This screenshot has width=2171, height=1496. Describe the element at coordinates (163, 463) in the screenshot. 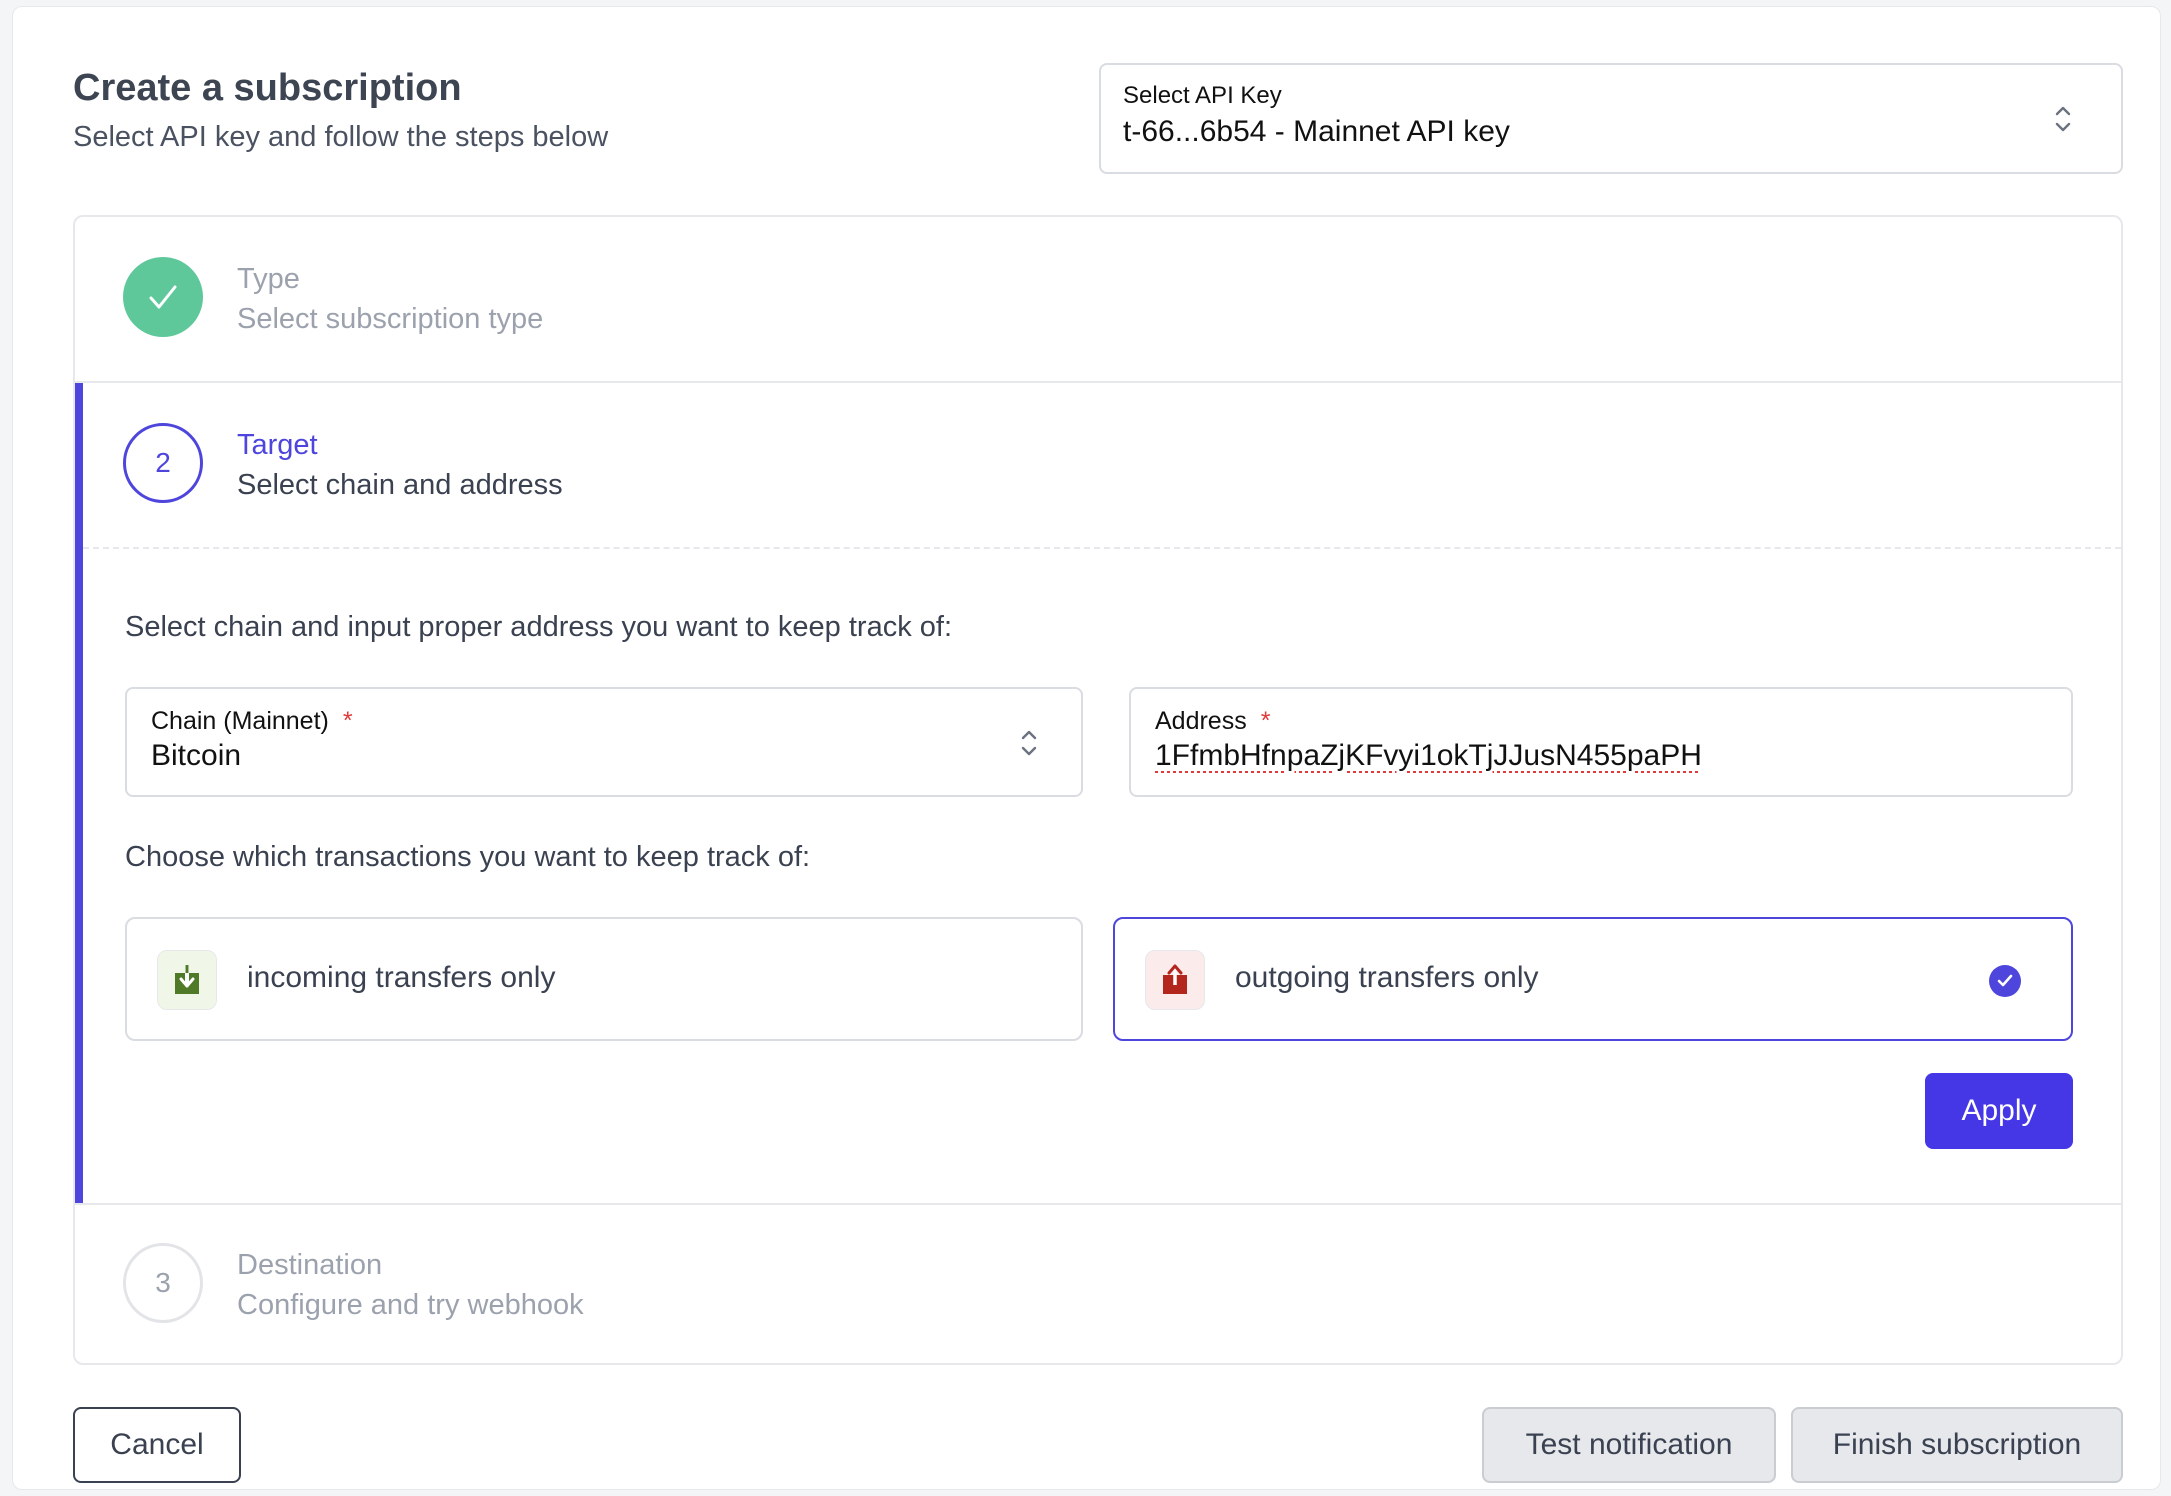

I see `step-number-badge: 2` at that location.